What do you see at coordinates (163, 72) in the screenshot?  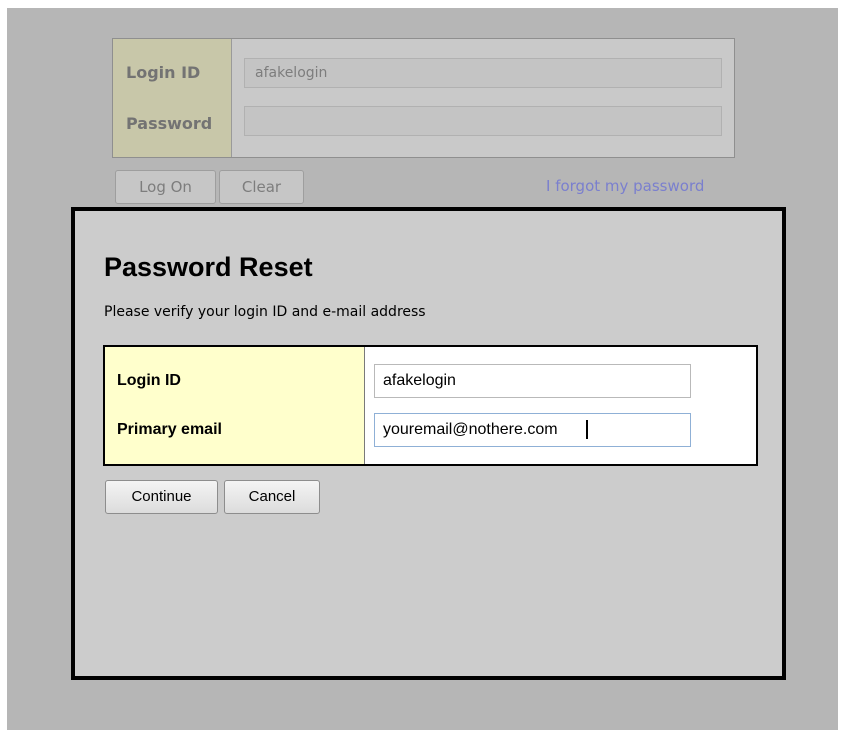 I see `login-id-label: Login ID` at bounding box center [163, 72].